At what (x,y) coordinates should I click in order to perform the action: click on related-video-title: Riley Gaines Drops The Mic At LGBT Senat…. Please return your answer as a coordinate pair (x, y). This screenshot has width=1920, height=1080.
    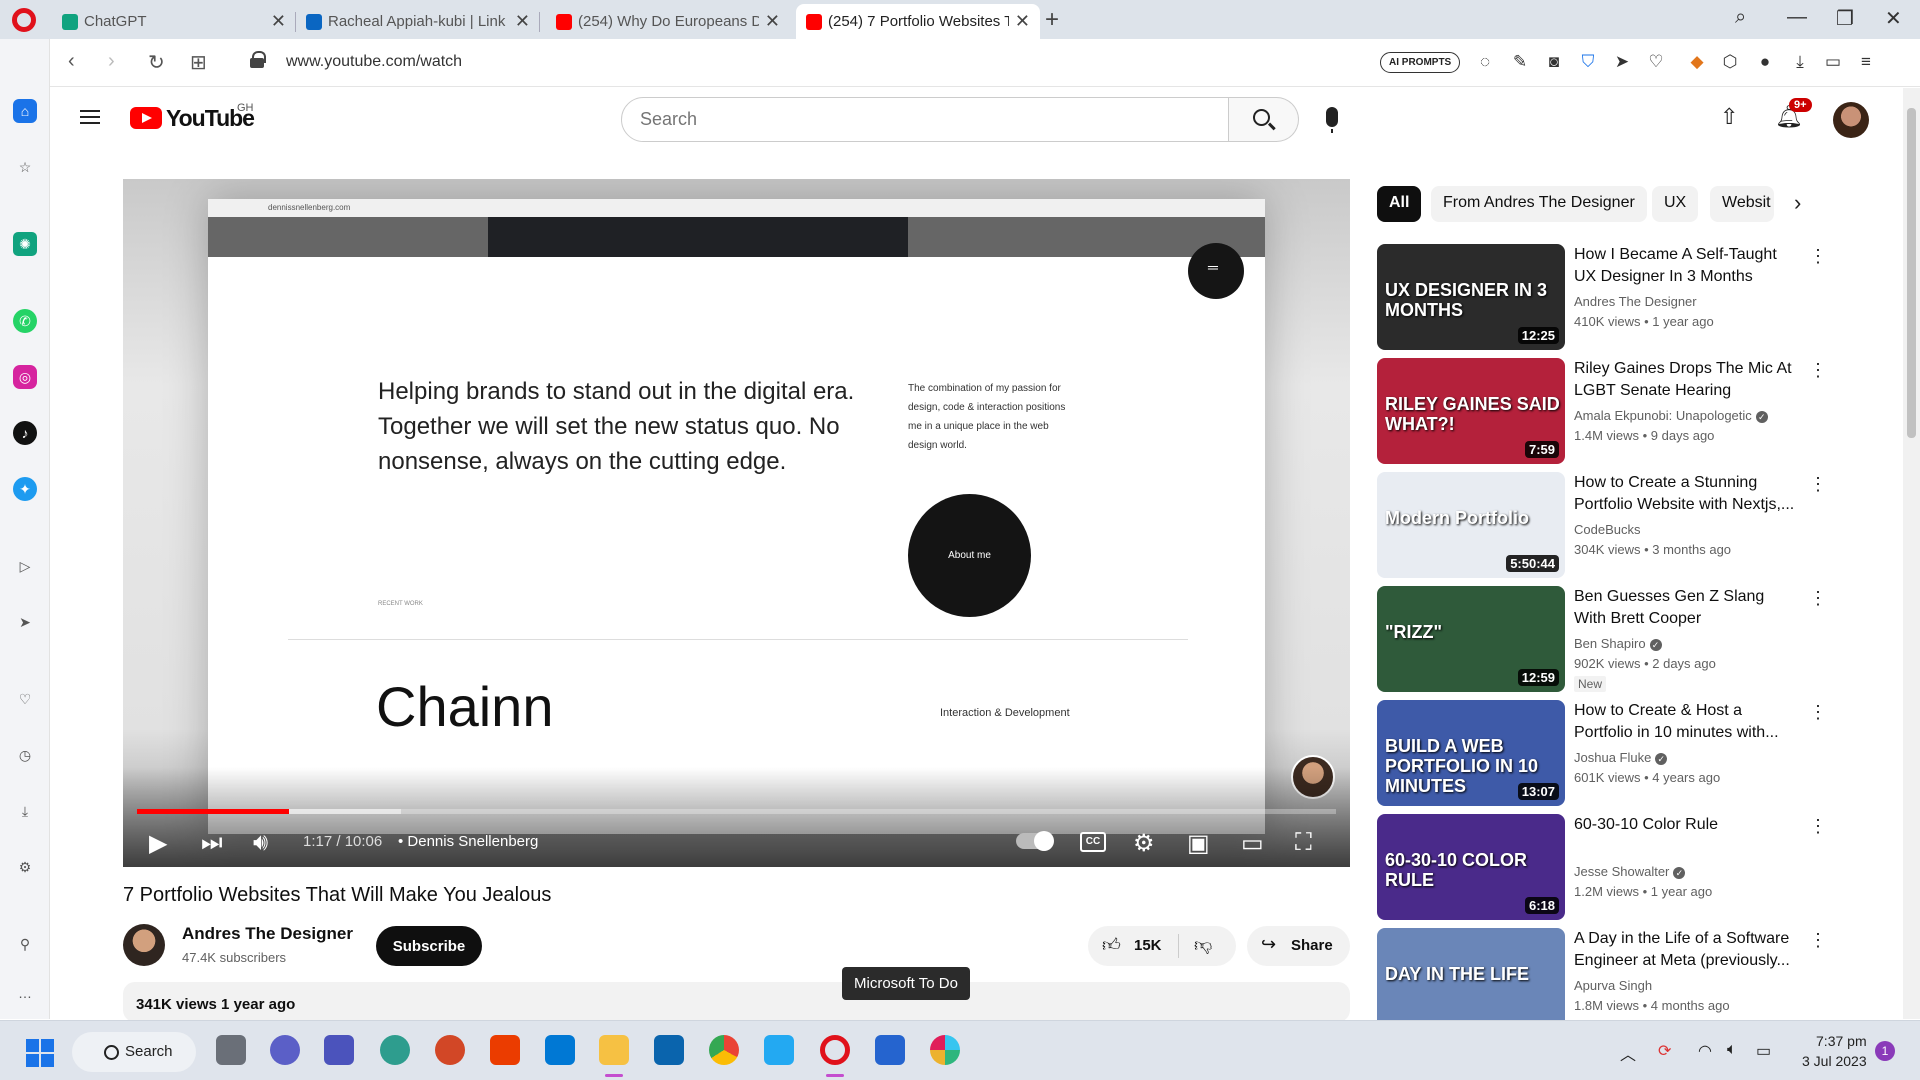
    Looking at the image, I should click on (1686, 380).